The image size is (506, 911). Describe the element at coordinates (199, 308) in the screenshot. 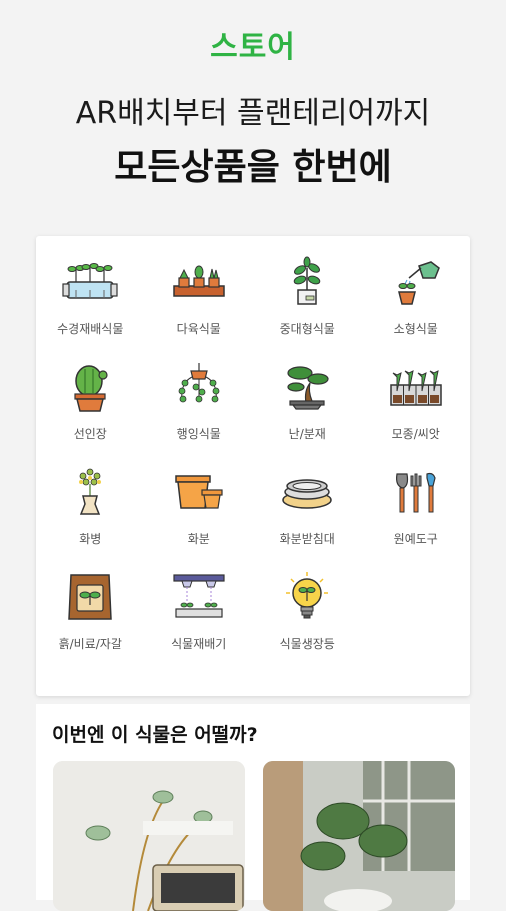

I see `category-succulent: 다육식물` at that location.